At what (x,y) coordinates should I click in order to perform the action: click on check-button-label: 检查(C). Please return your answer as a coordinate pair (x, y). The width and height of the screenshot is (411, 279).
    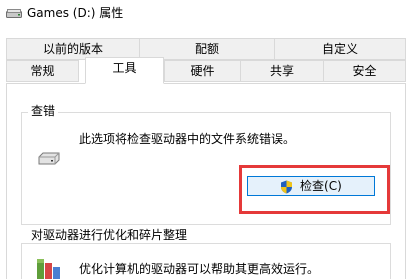
    Looking at the image, I should click on (321, 186).